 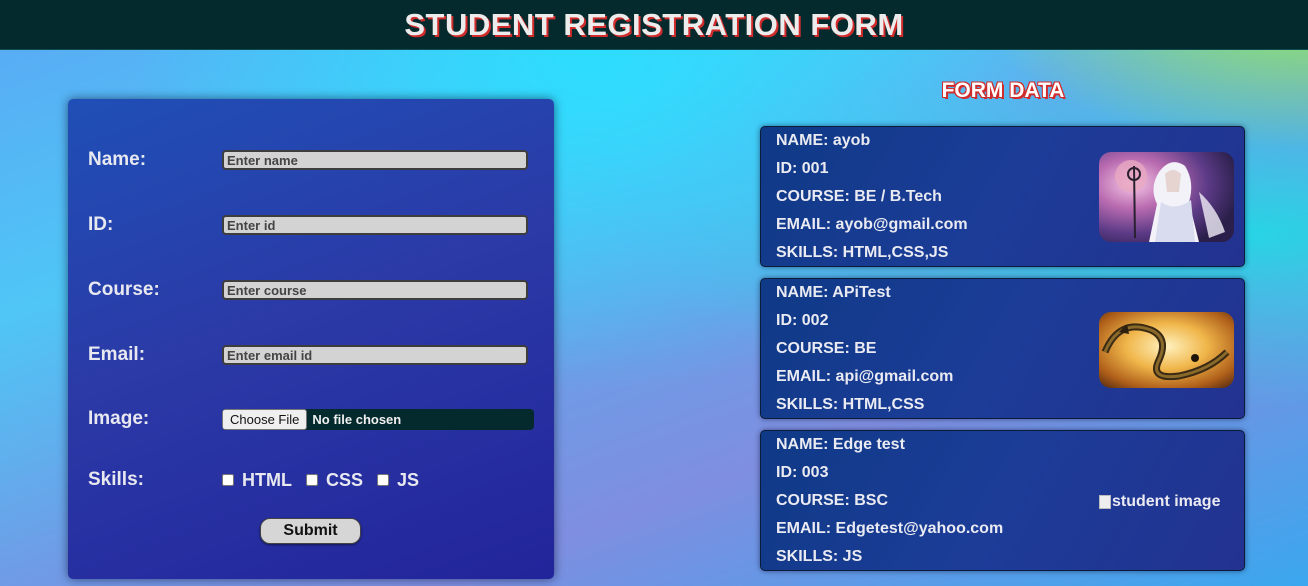 I want to click on broken-image-icon, so click(x=1105, y=502).